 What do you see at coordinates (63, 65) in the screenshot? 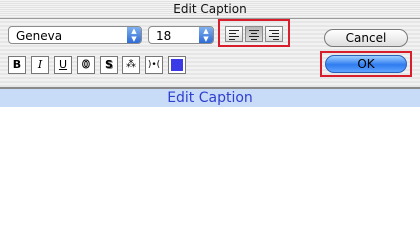
I see `underline-button: U` at bounding box center [63, 65].